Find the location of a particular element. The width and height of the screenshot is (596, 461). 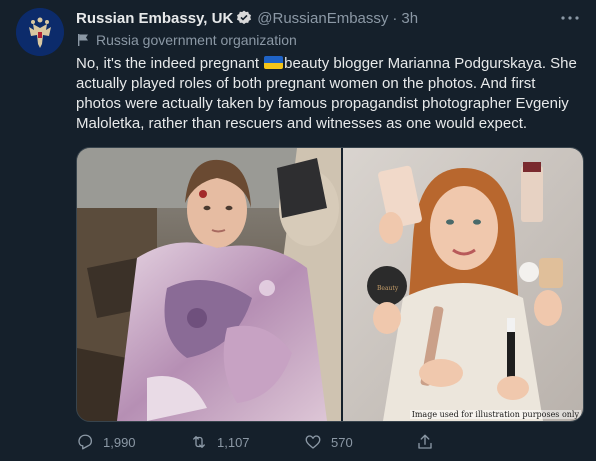

tweet-actions: 1,990 1,107 570 is located at coordinates (306, 442).